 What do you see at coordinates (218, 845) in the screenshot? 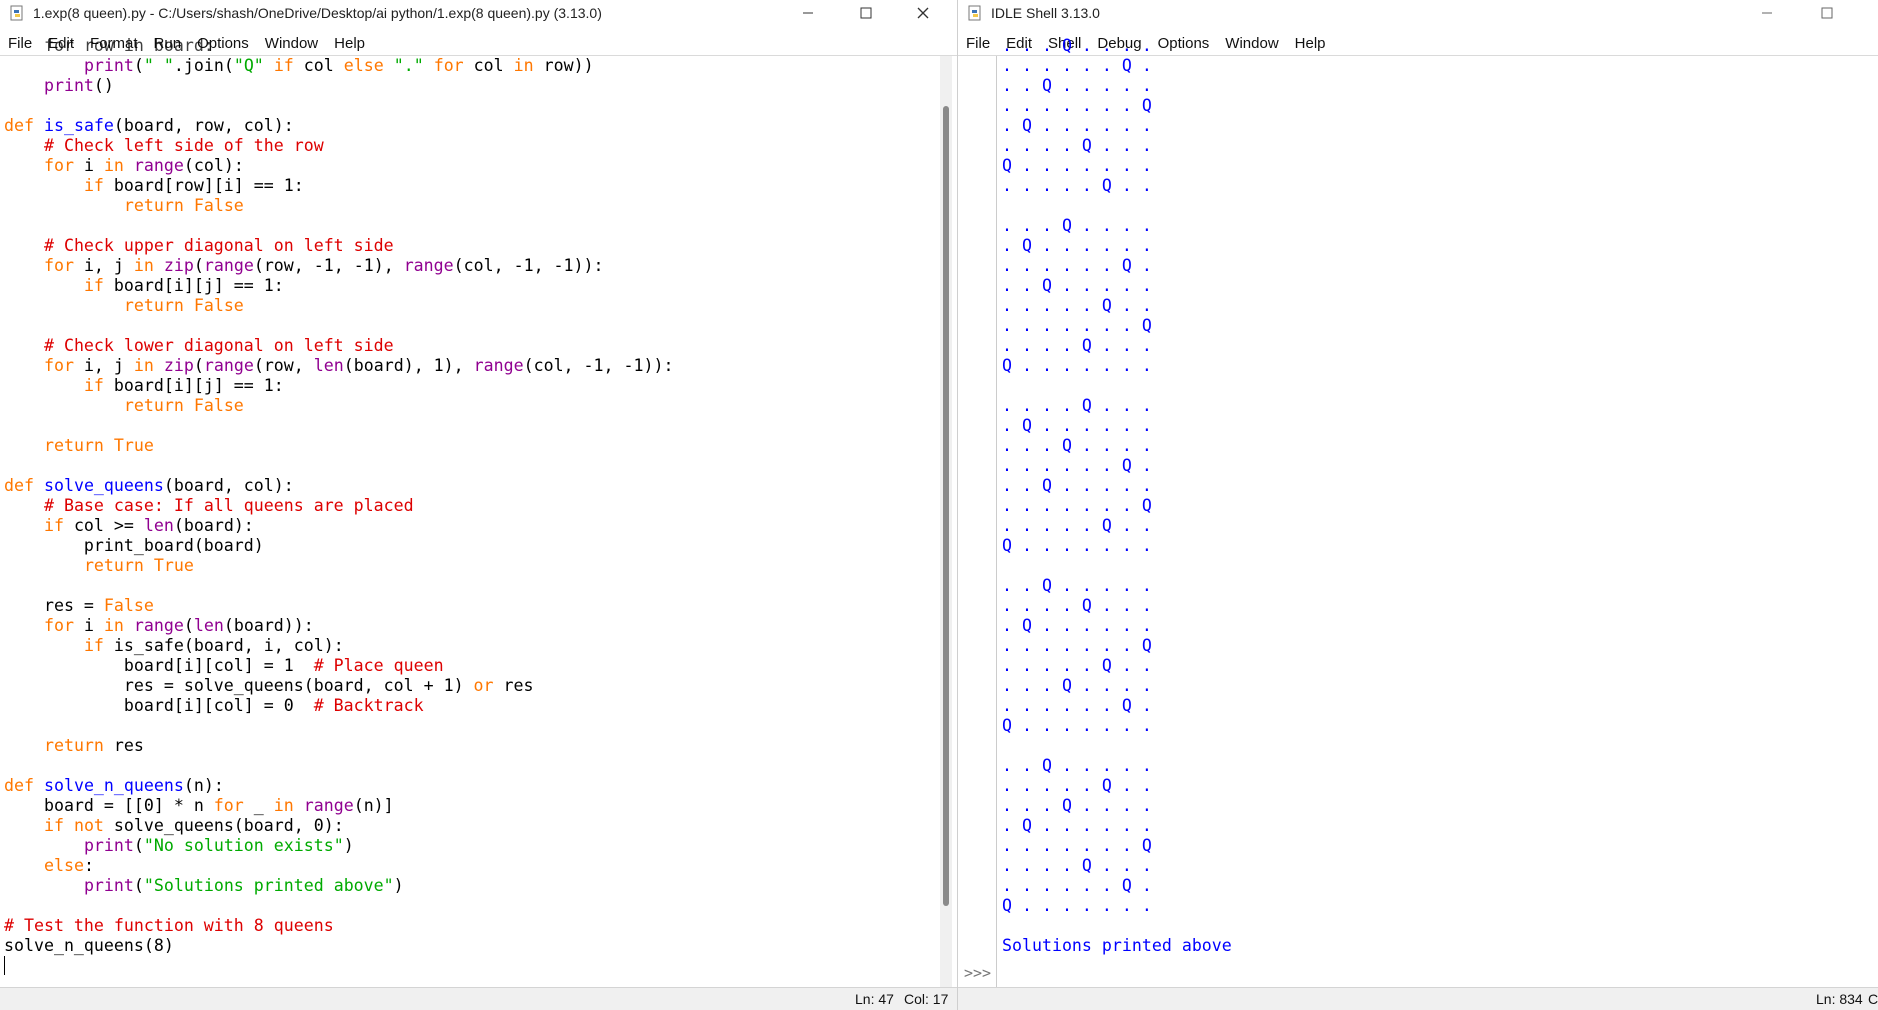
I see `code-line: print("No solution exists")` at bounding box center [218, 845].